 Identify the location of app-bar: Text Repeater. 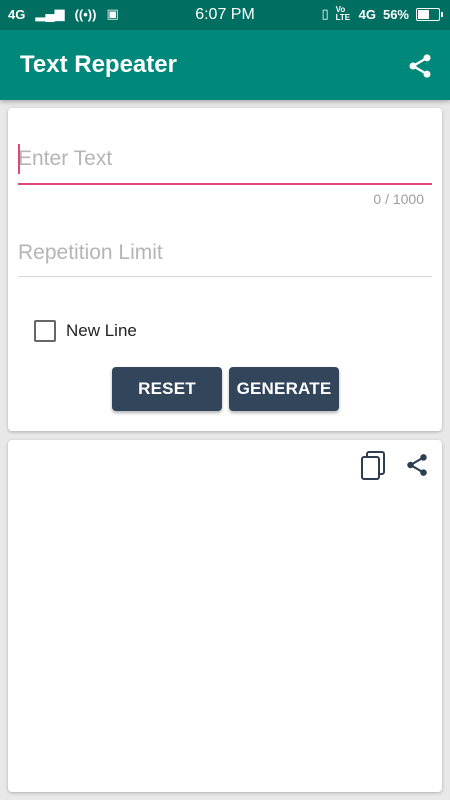
(225, 65).